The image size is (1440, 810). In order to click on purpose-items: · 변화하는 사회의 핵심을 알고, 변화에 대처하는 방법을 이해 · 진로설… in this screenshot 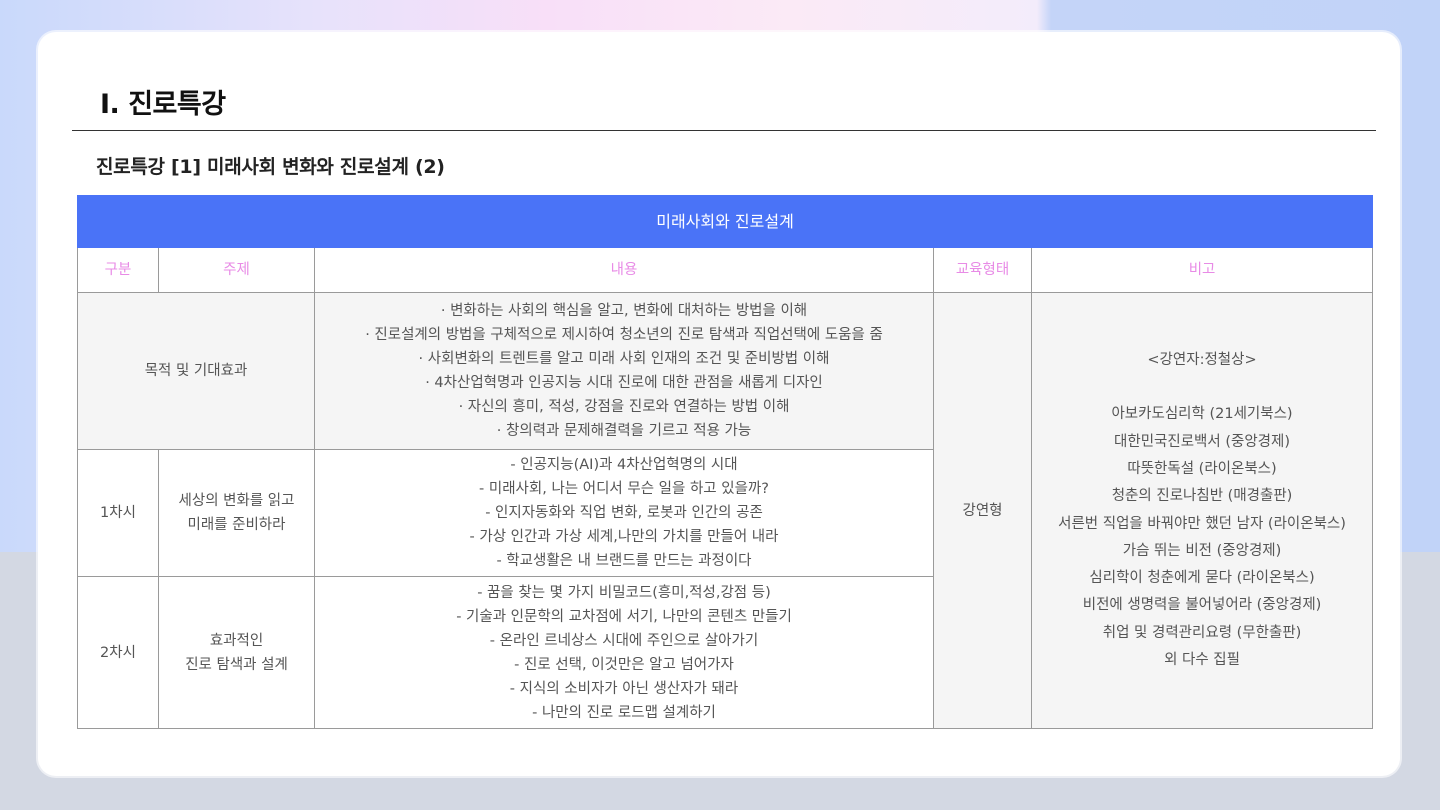, I will do `click(624, 371)`.